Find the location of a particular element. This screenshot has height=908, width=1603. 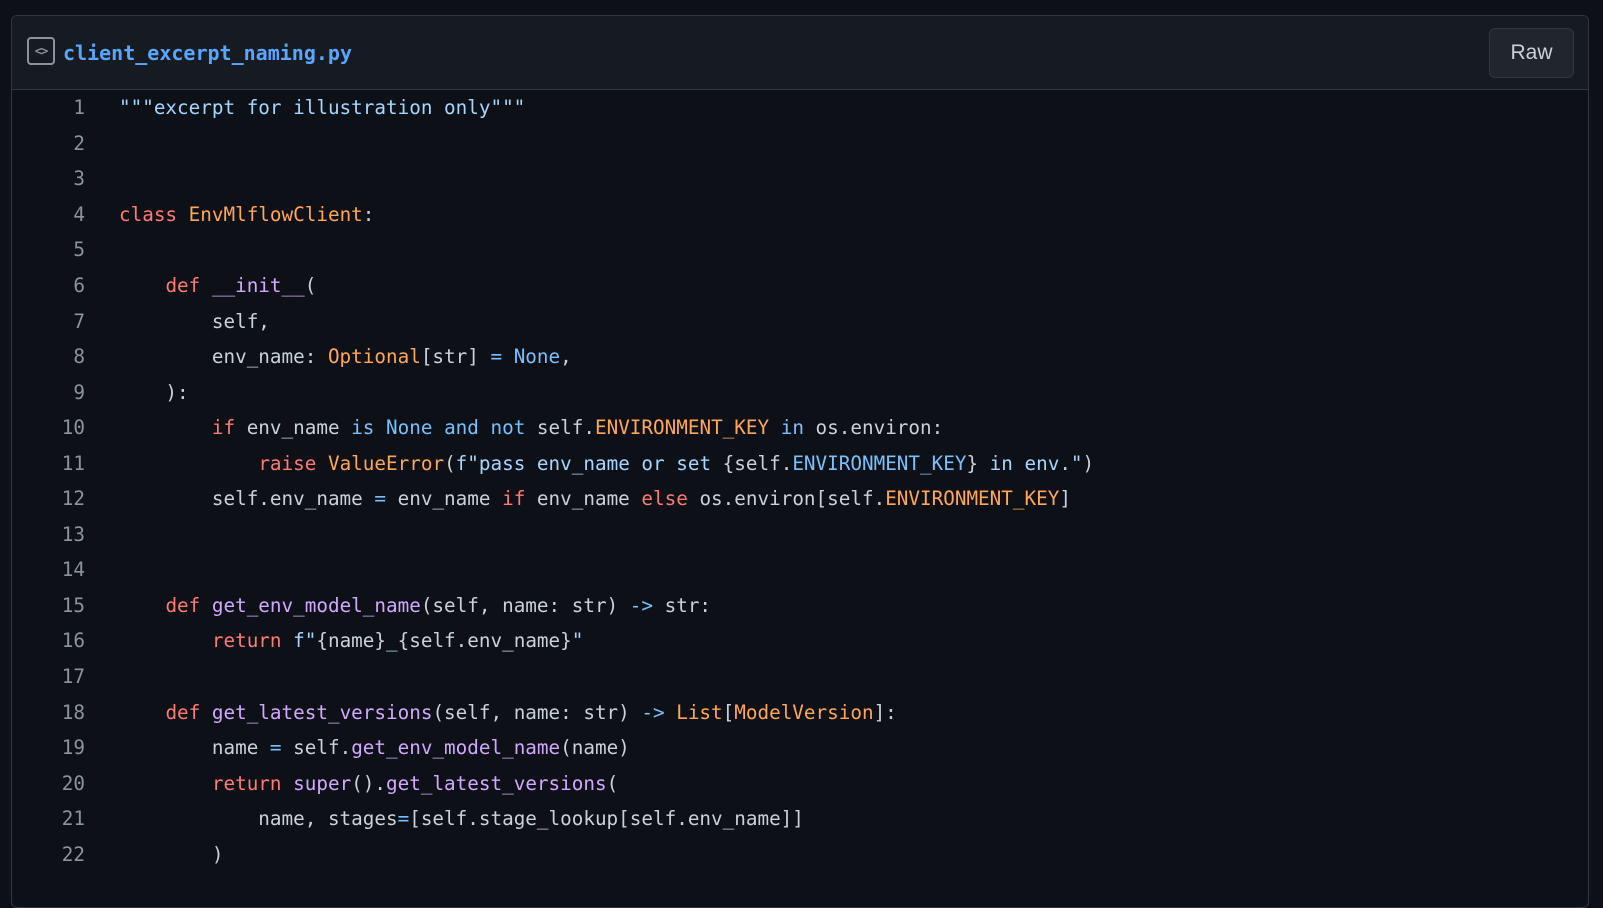

code-token: ModelVersion is located at coordinates (804, 712).